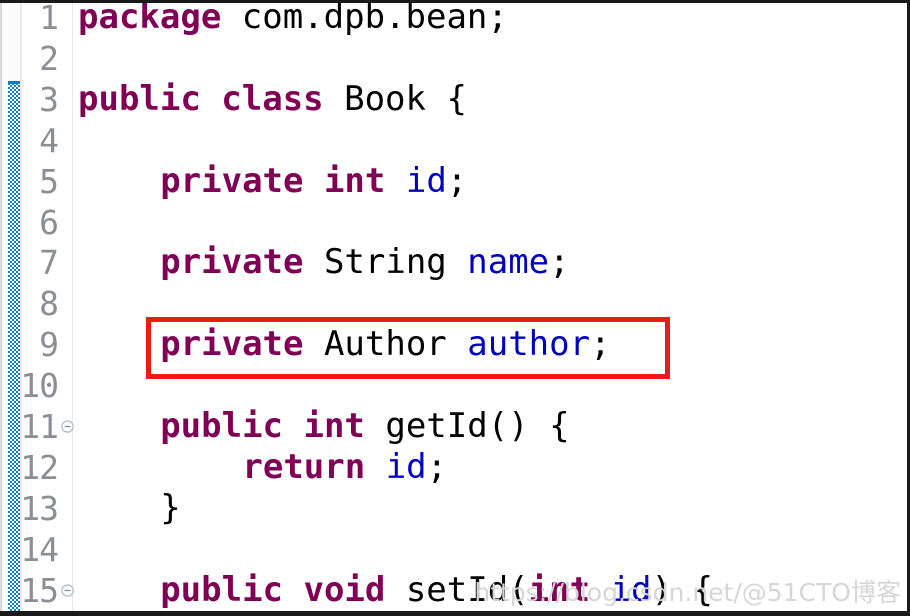  I want to click on line-number: 13, so click(39, 508).